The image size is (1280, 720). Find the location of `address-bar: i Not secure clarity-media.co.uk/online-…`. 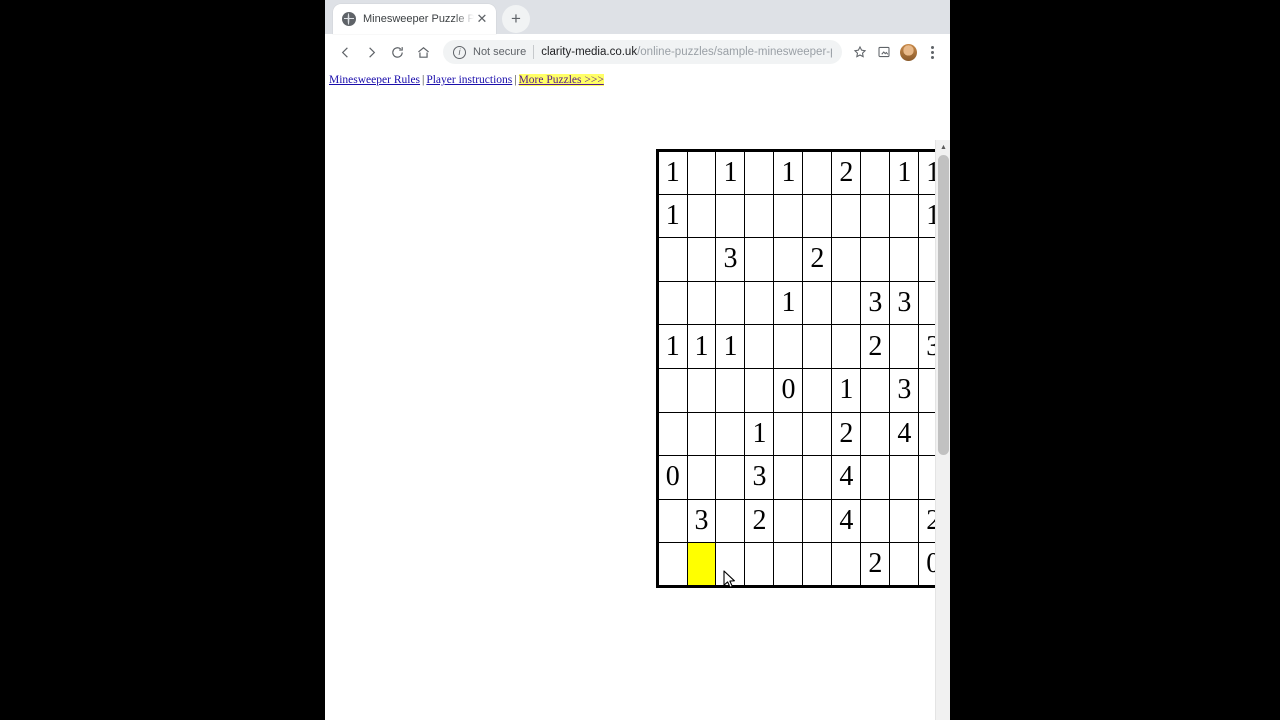

address-bar: i Not secure clarity-media.co.uk/online-… is located at coordinates (642, 52).